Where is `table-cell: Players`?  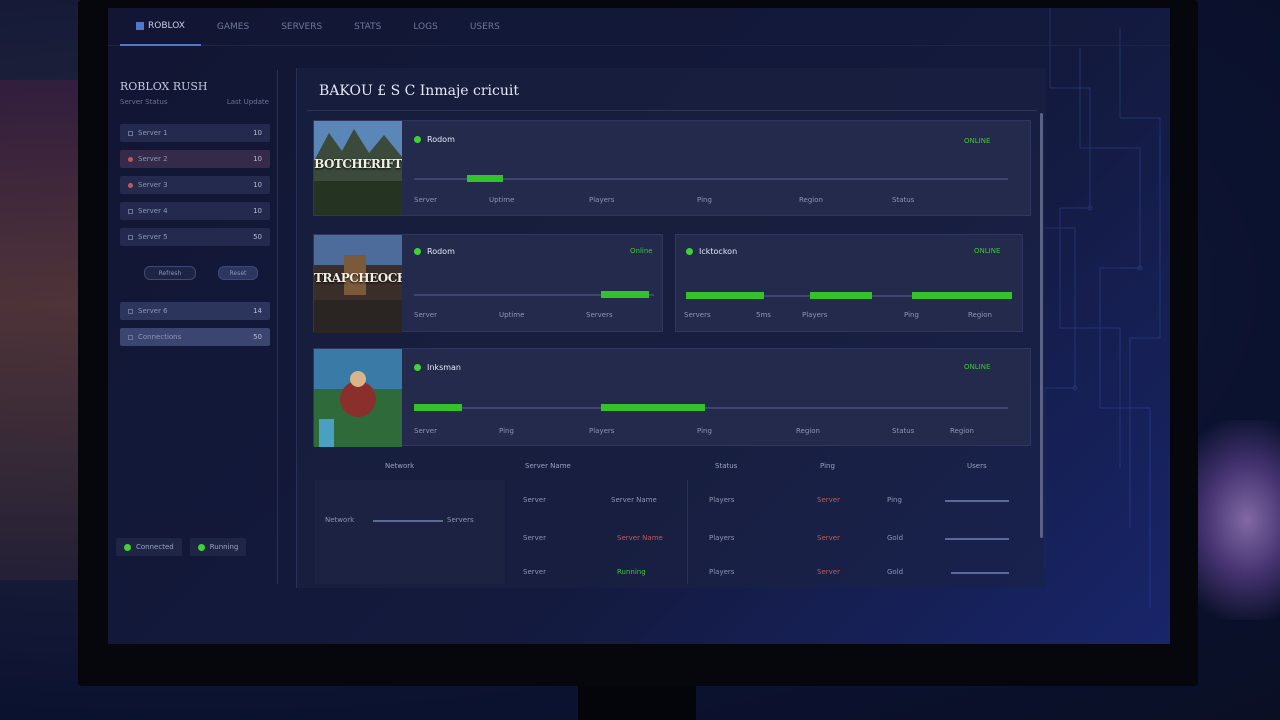 table-cell: Players is located at coordinates (722, 538).